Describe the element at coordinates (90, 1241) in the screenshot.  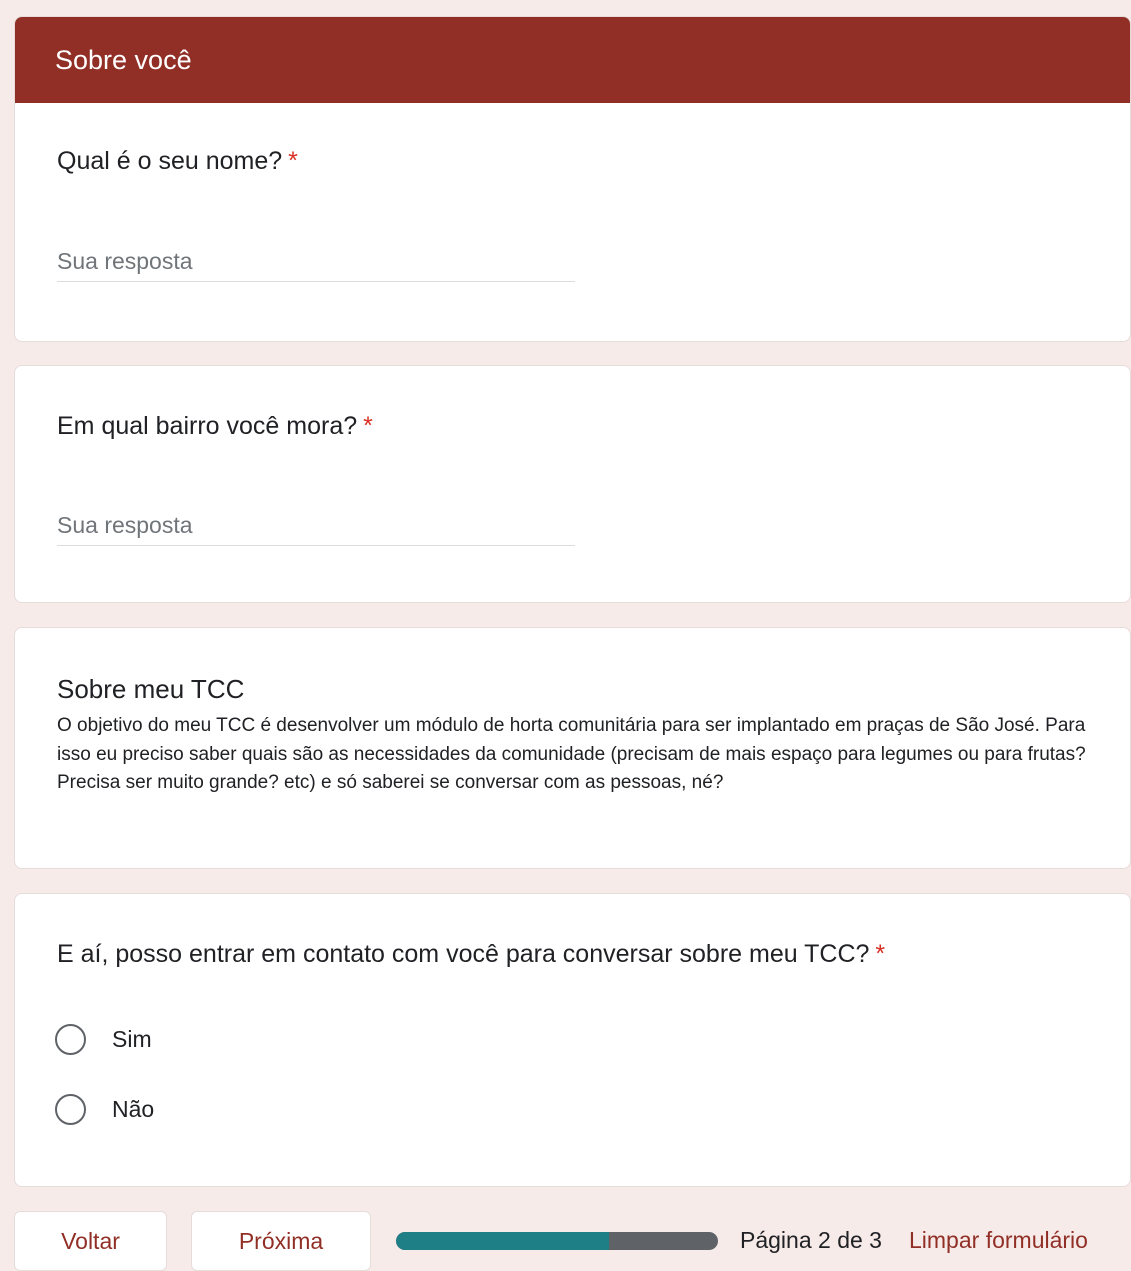
I see `back-button: Voltar` at that location.